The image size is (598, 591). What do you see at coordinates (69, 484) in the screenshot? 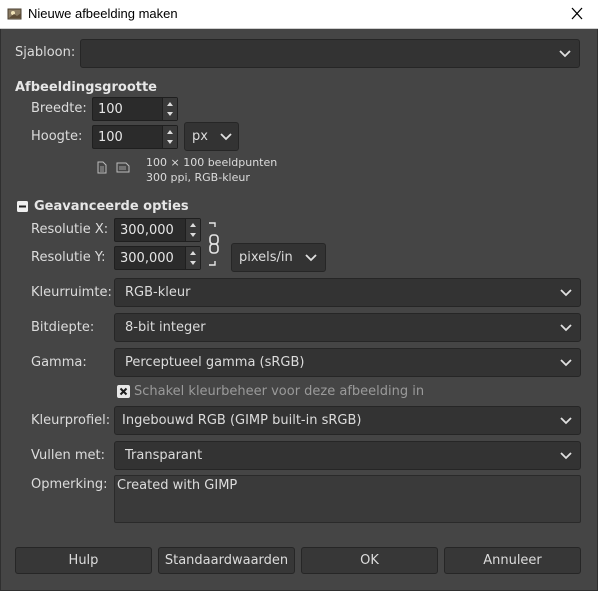
I see `comment-label: Opmerking:` at bounding box center [69, 484].